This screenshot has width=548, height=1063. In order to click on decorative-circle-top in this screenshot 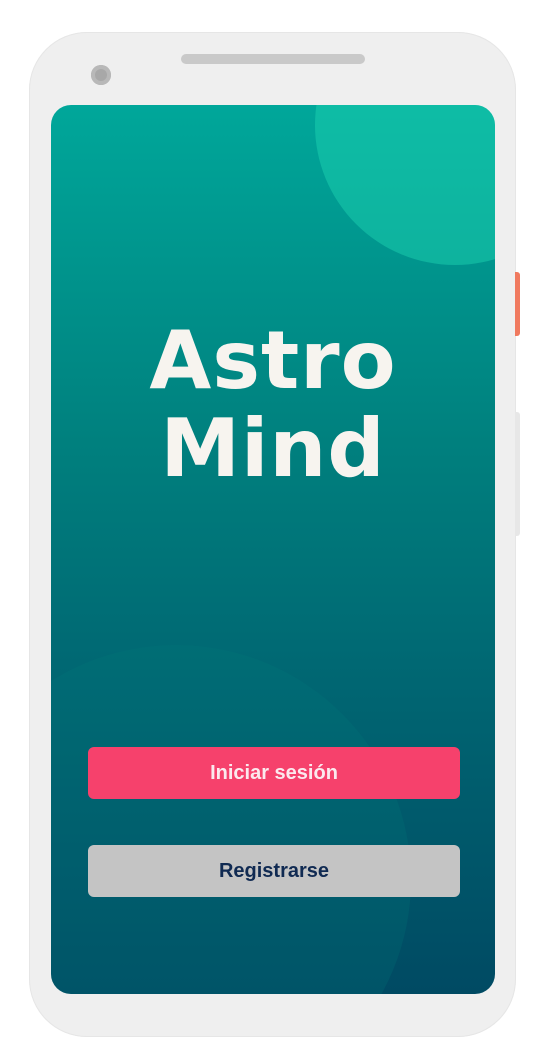, I will do `click(405, 185)`.